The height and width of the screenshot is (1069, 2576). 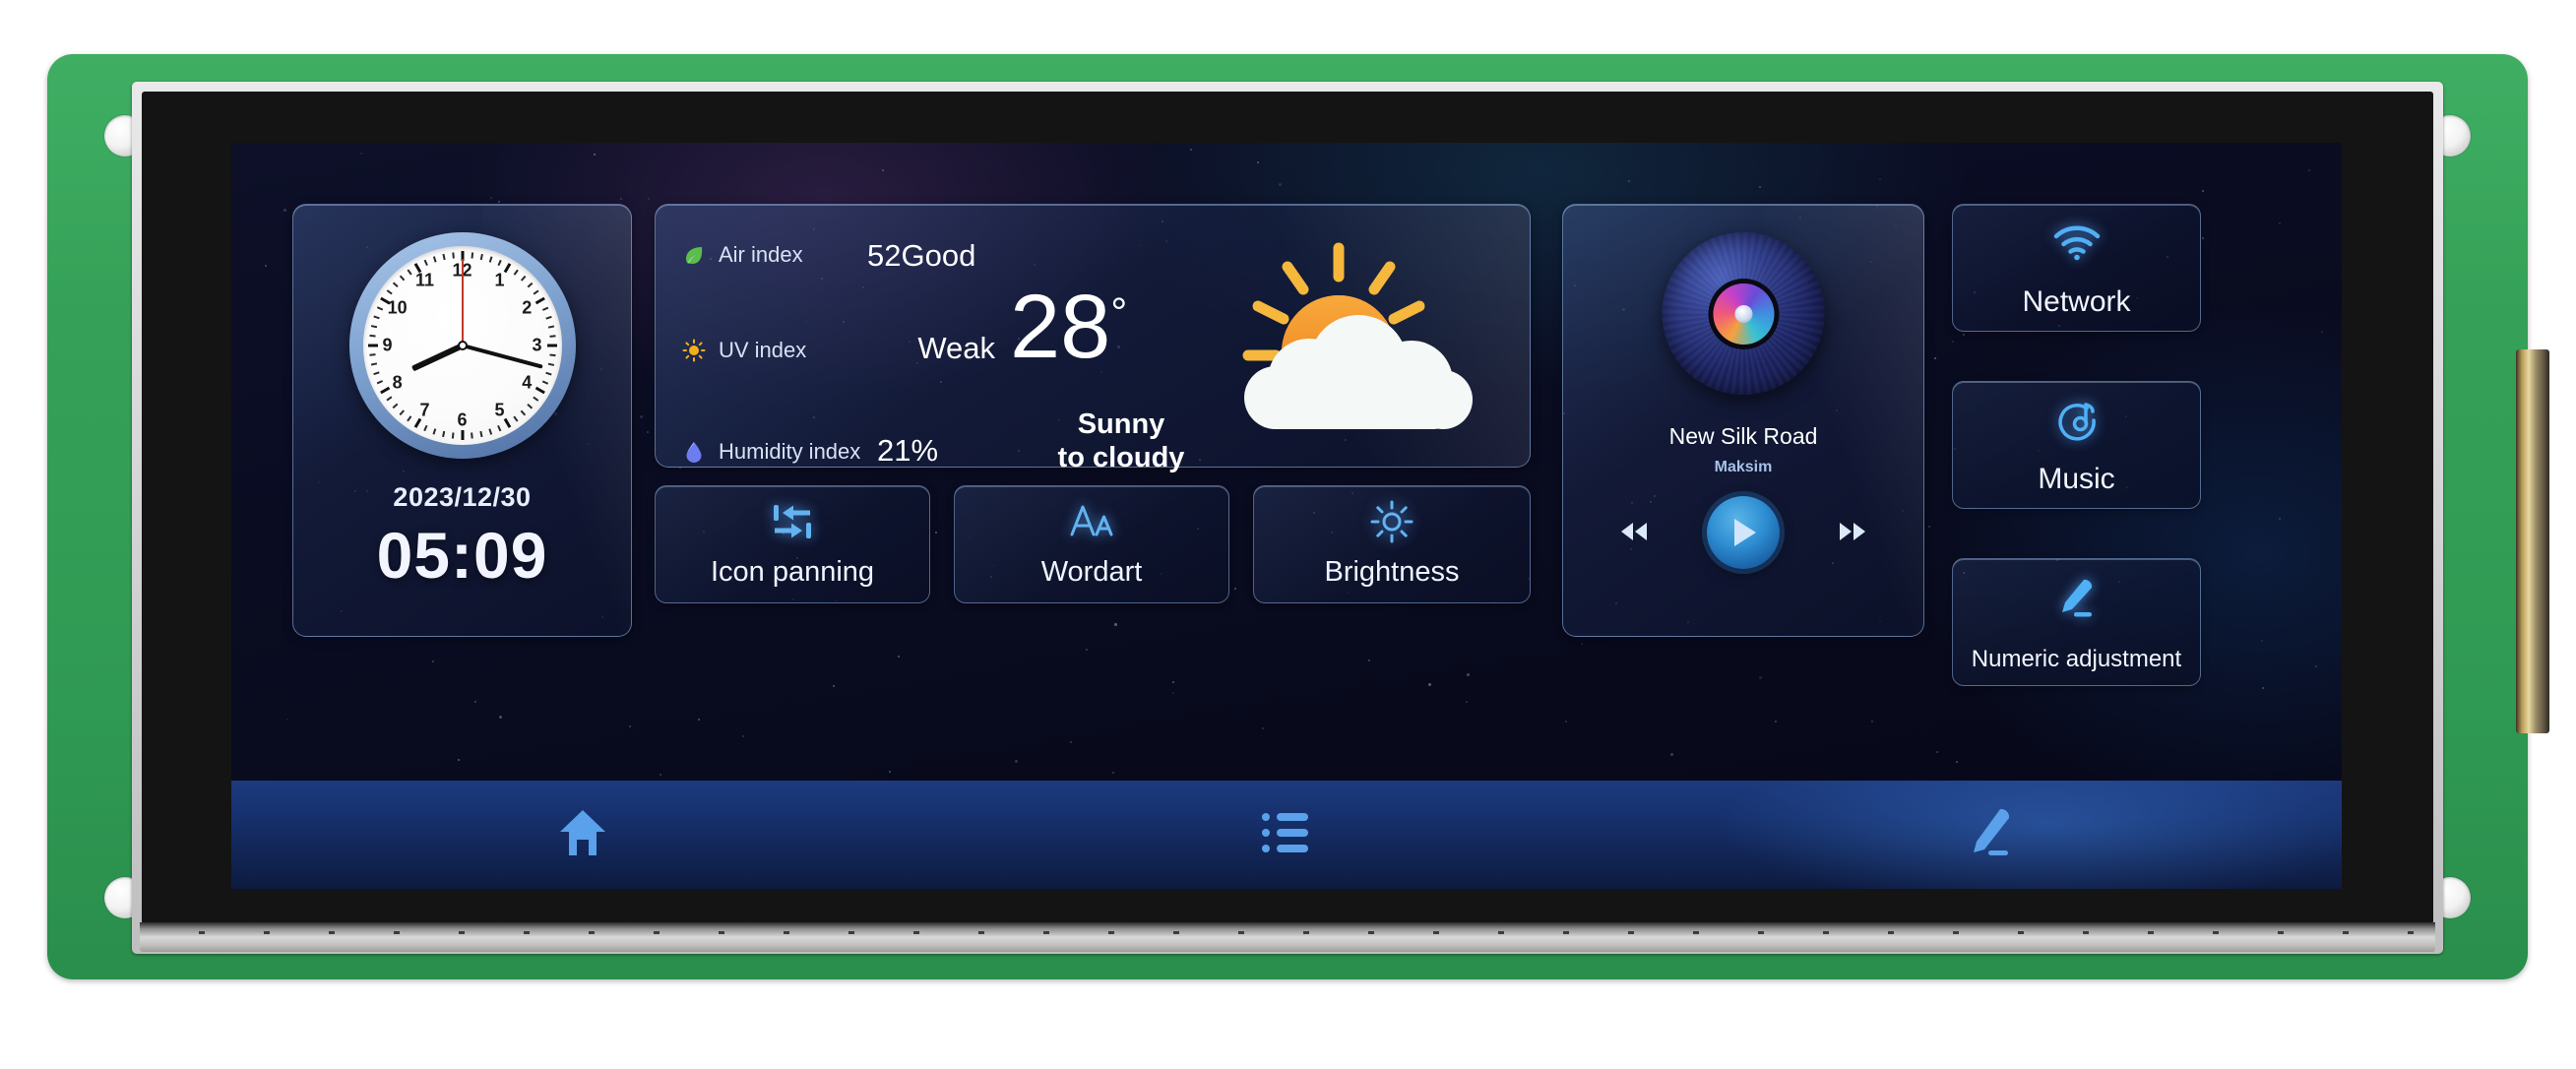 I want to click on clock-numeral: 1, so click(x=500, y=280).